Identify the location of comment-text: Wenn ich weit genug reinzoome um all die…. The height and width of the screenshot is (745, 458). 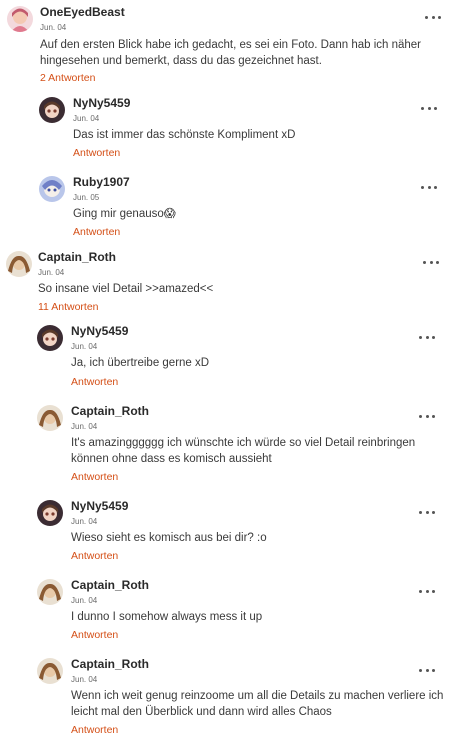
(257, 704).